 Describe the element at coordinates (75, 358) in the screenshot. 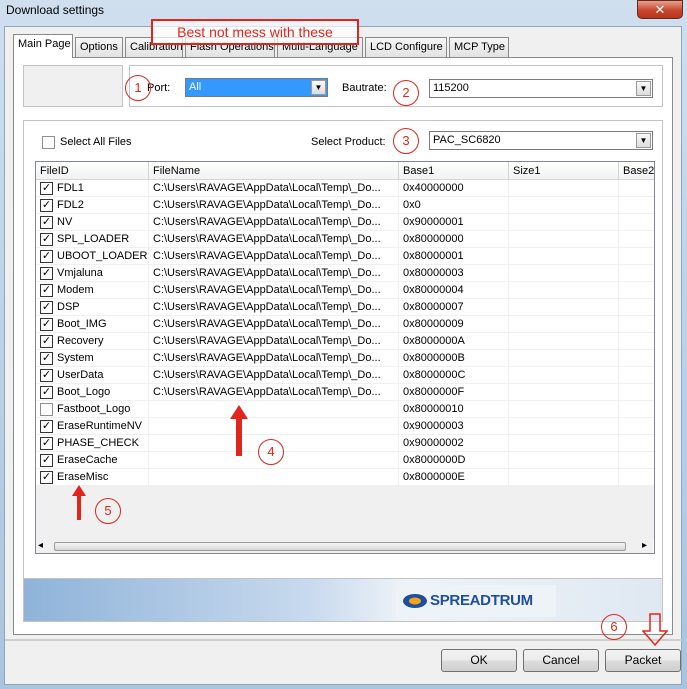

I see `file-id-label: System` at that location.